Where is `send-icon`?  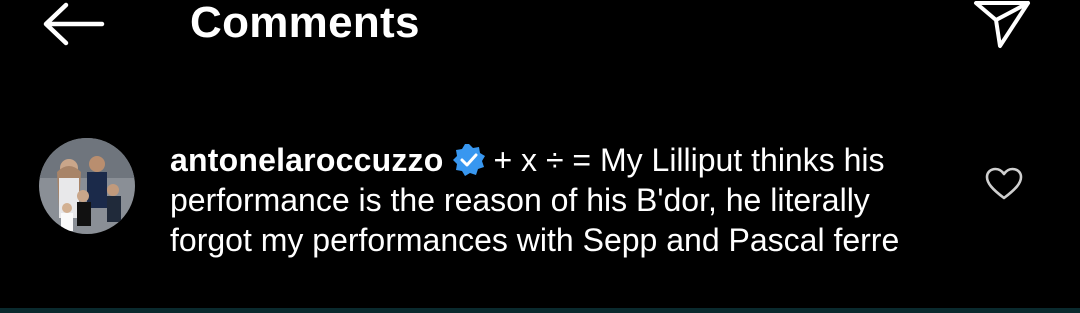
send-icon is located at coordinates (1002, 24).